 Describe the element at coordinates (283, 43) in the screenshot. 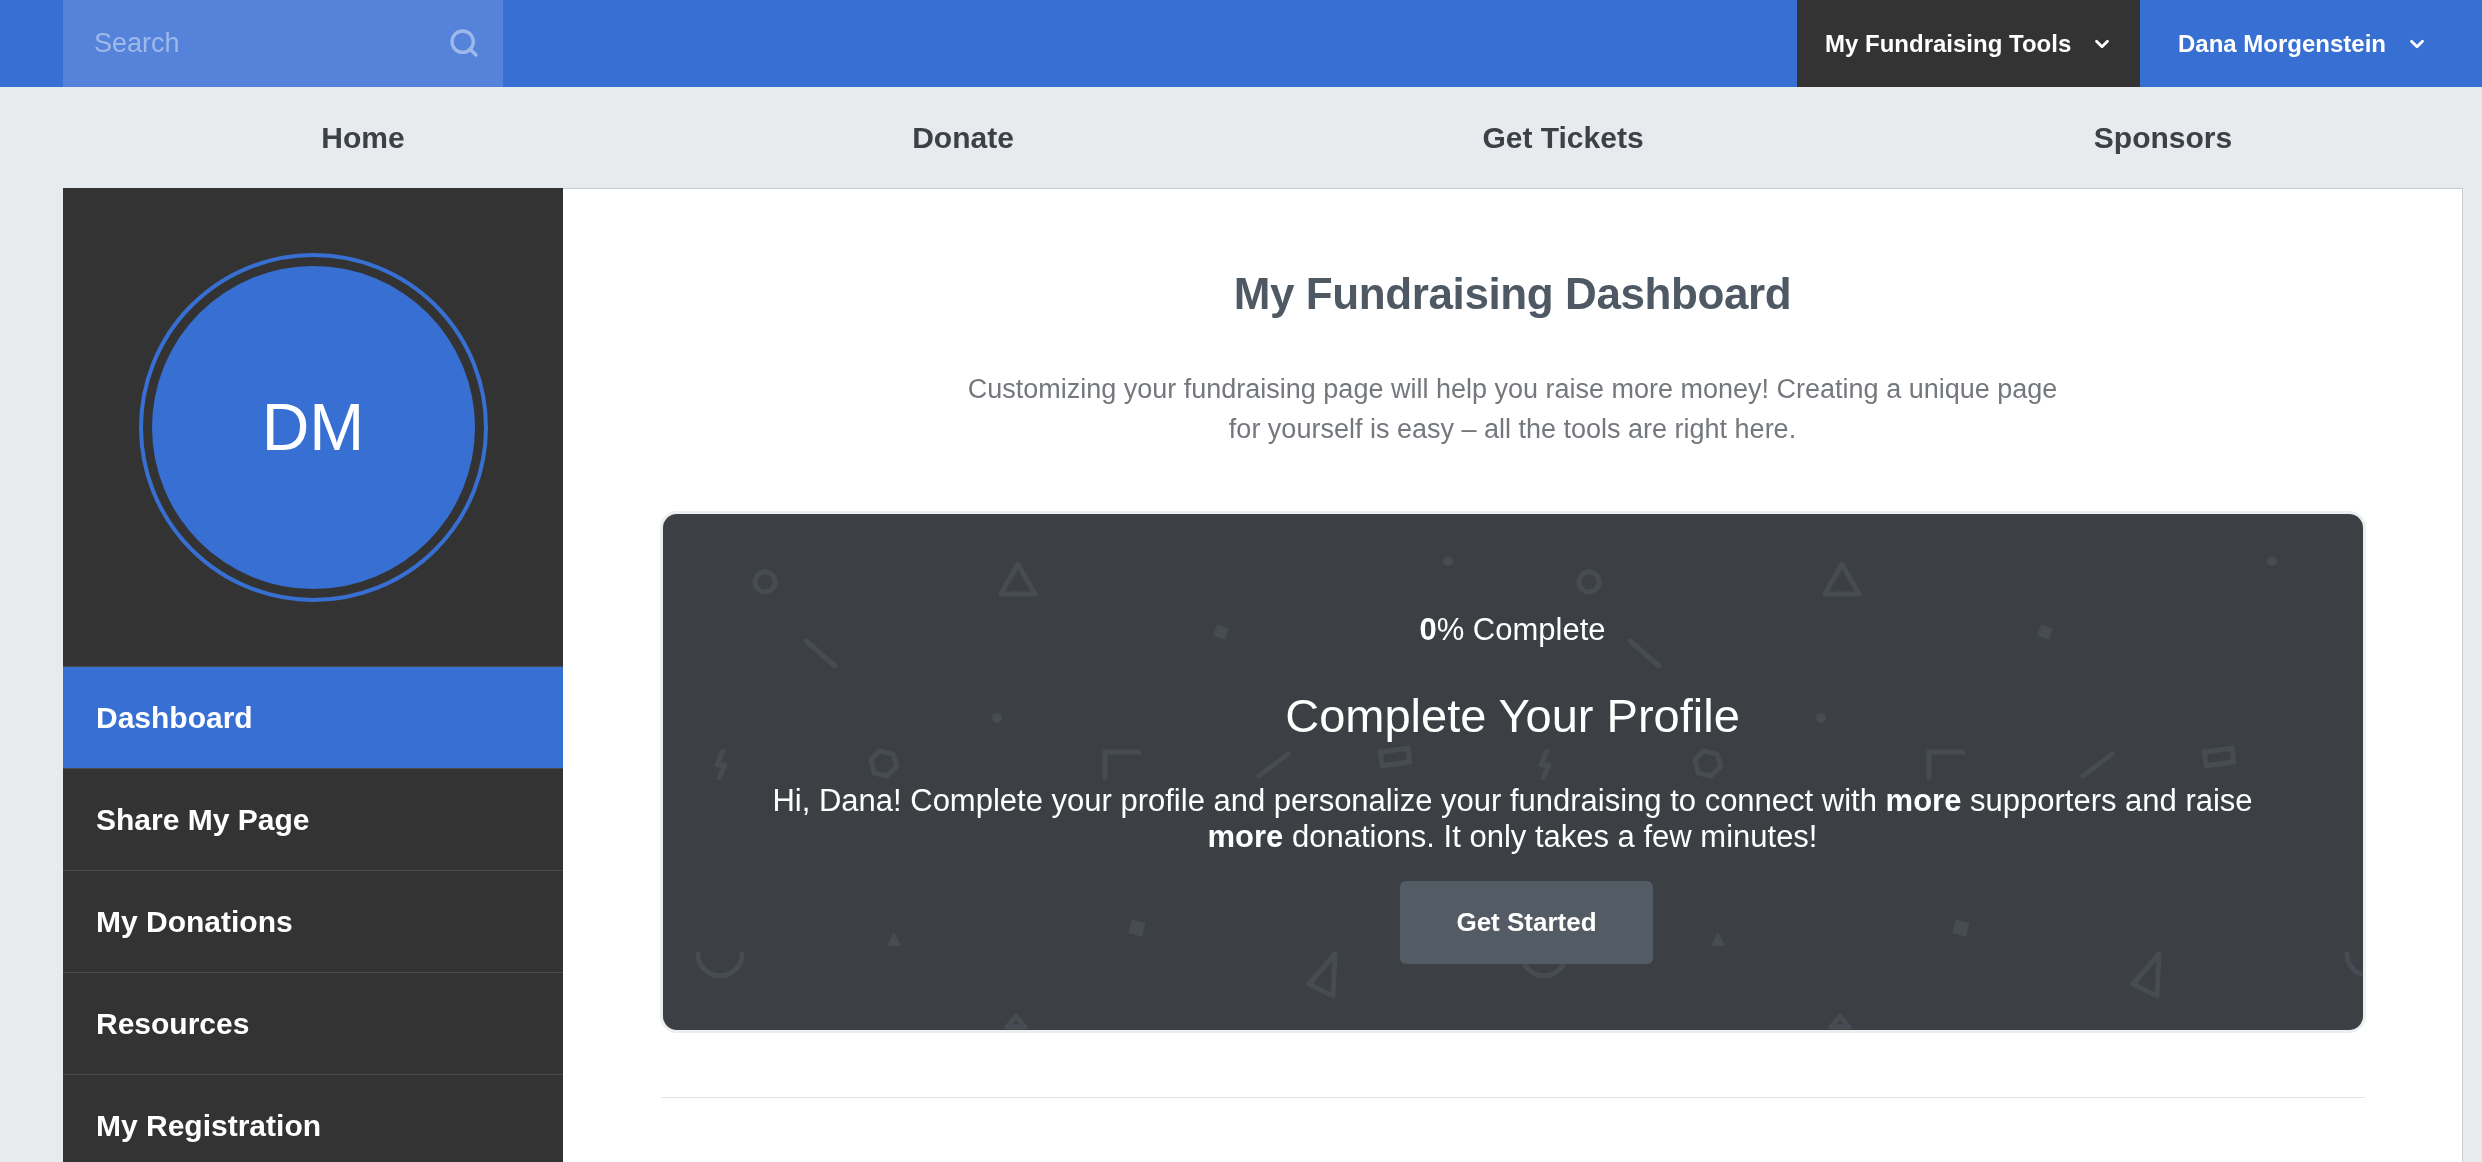

I see `search-field: Search` at that location.